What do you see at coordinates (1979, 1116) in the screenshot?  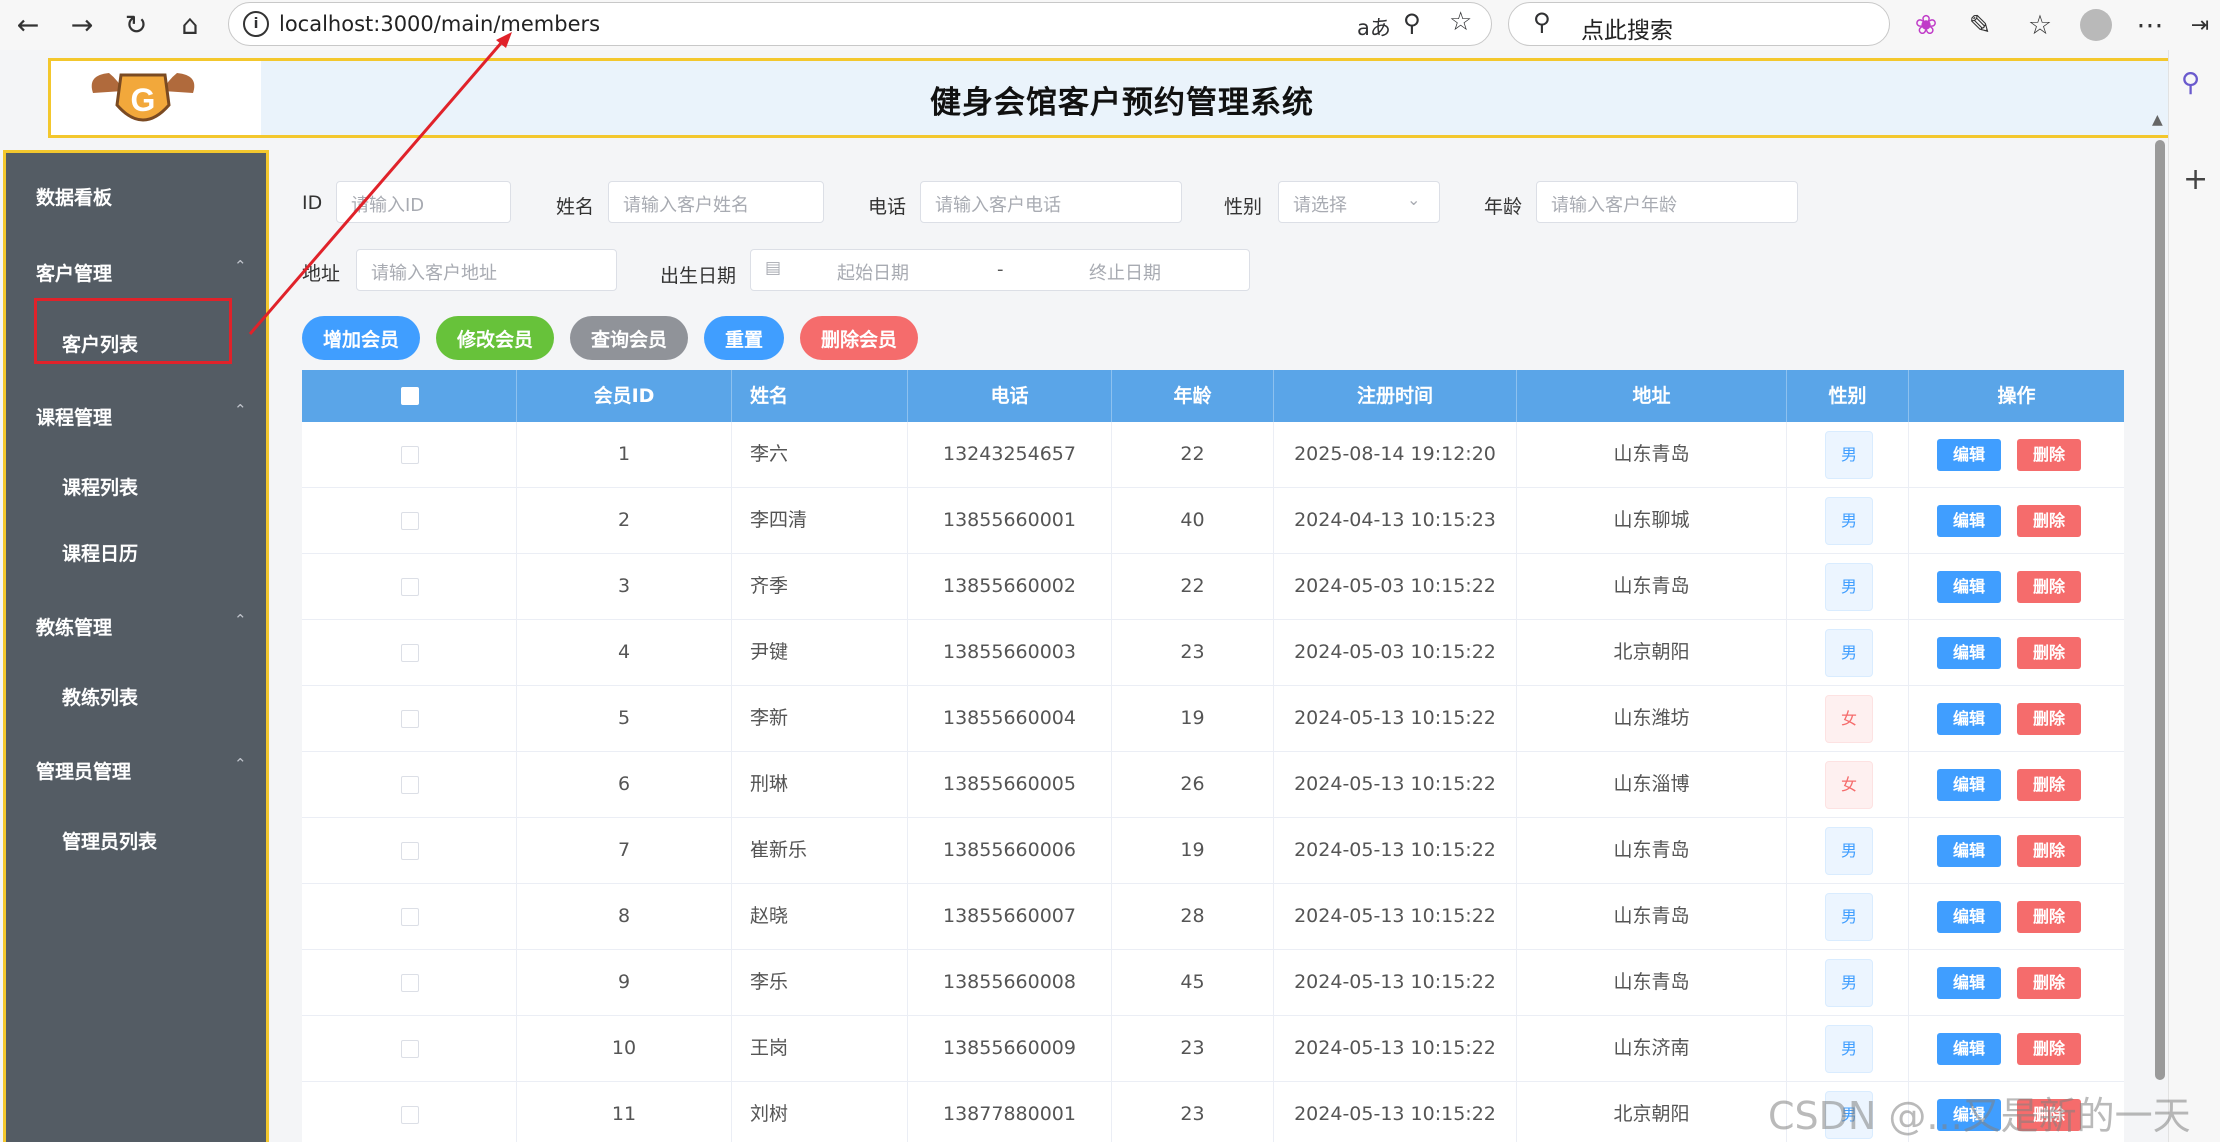 I see `watermark: CSDN @...又是新的一天` at bounding box center [1979, 1116].